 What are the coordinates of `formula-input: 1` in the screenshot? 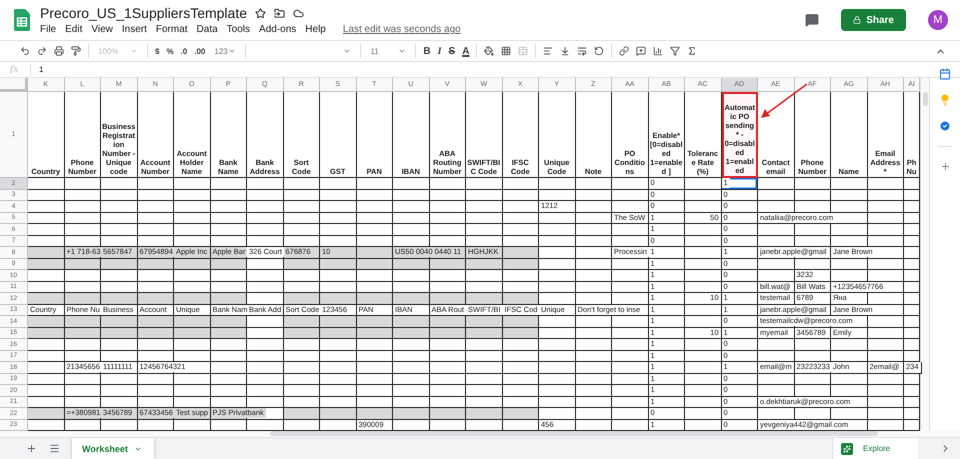 It's located at (495, 70).